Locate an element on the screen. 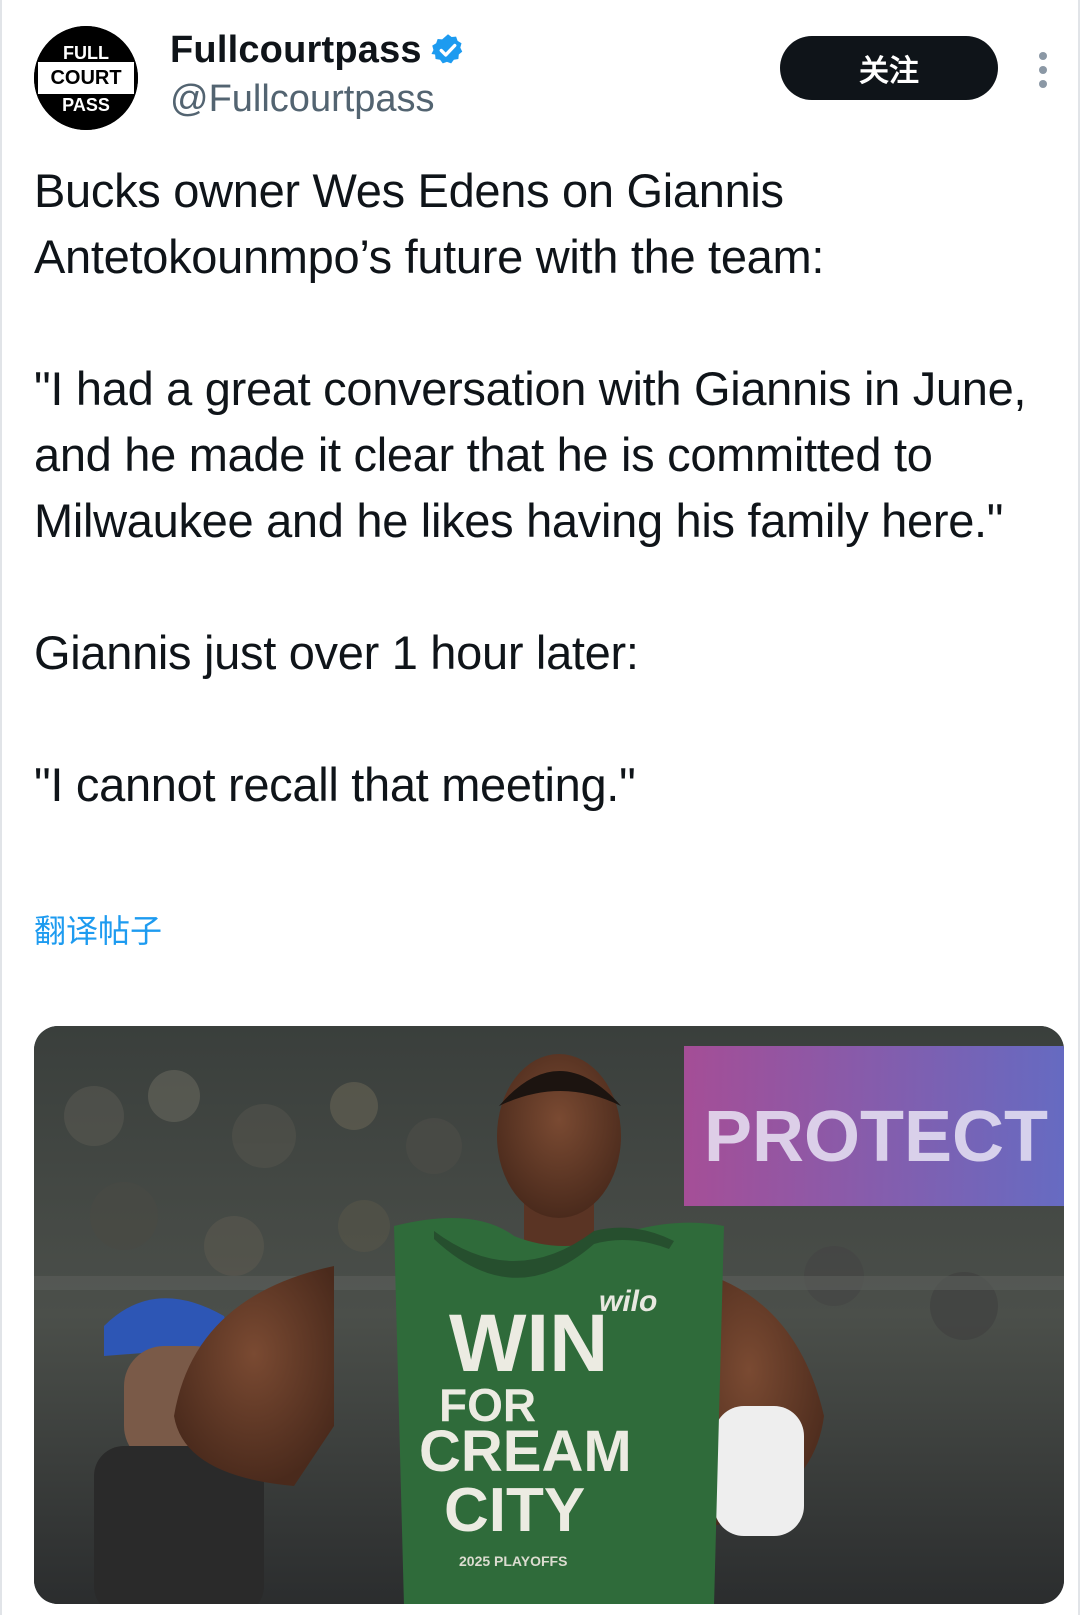 The height and width of the screenshot is (1615, 1080). jersey-small-text: 2025 PLAYOFFS is located at coordinates (513, 1561).